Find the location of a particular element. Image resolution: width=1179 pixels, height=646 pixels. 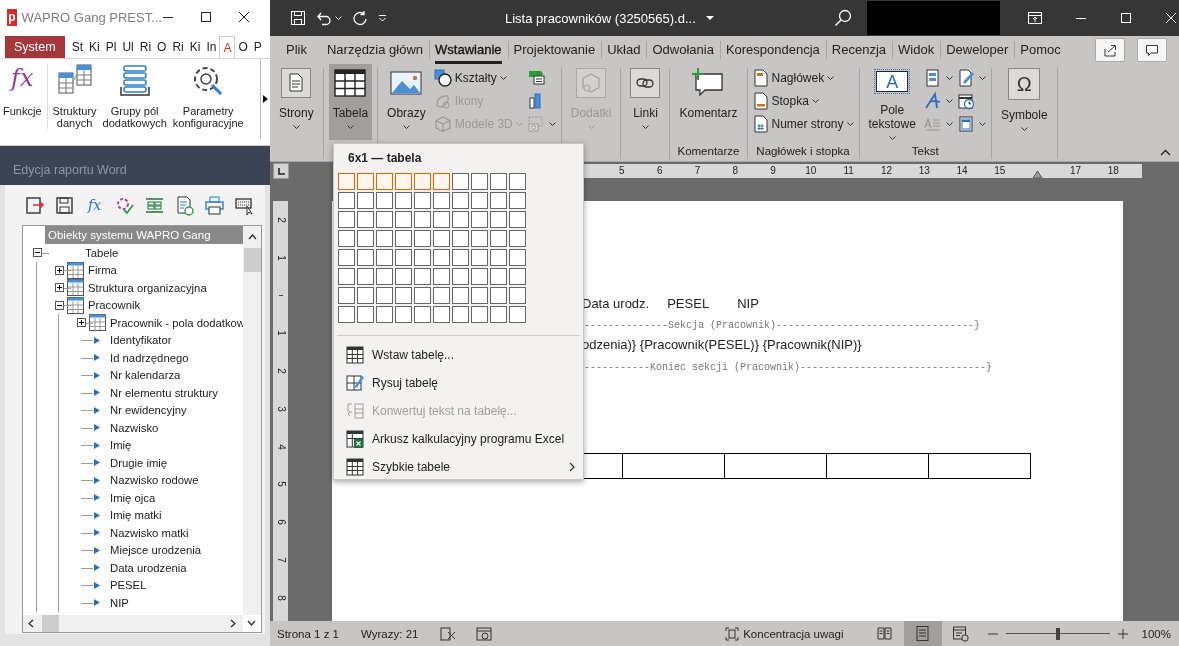

tree-item: Identyfikator is located at coordinates (141, 340).